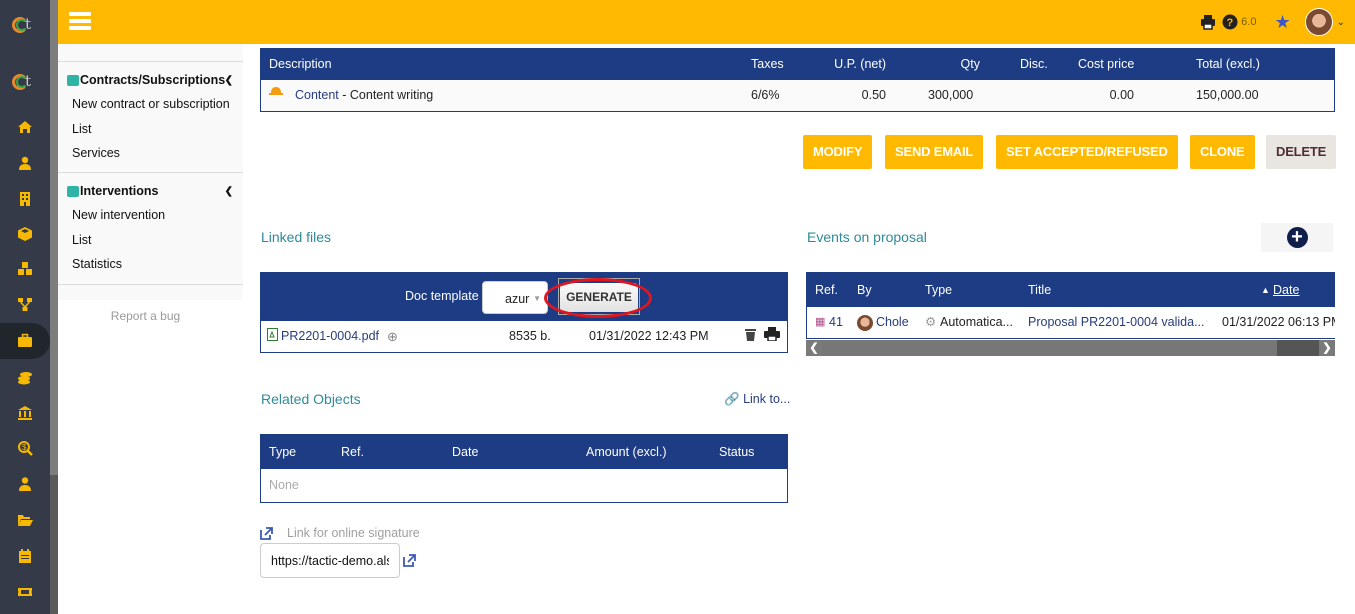  What do you see at coordinates (150, 215) in the screenshot?
I see `menu-item-new-intervention: New intervention` at bounding box center [150, 215].